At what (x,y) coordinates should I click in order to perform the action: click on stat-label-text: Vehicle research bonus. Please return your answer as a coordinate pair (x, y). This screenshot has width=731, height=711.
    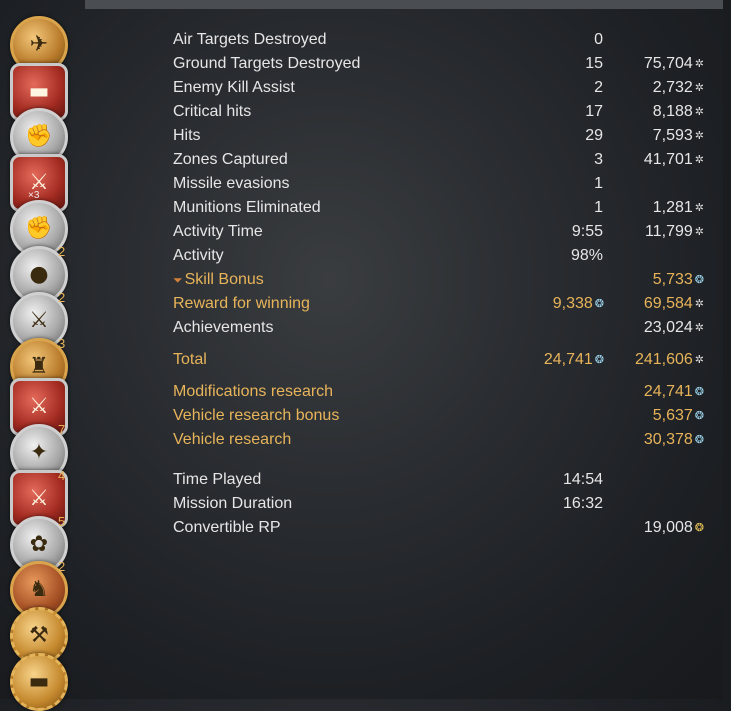
    Looking at the image, I should click on (256, 415).